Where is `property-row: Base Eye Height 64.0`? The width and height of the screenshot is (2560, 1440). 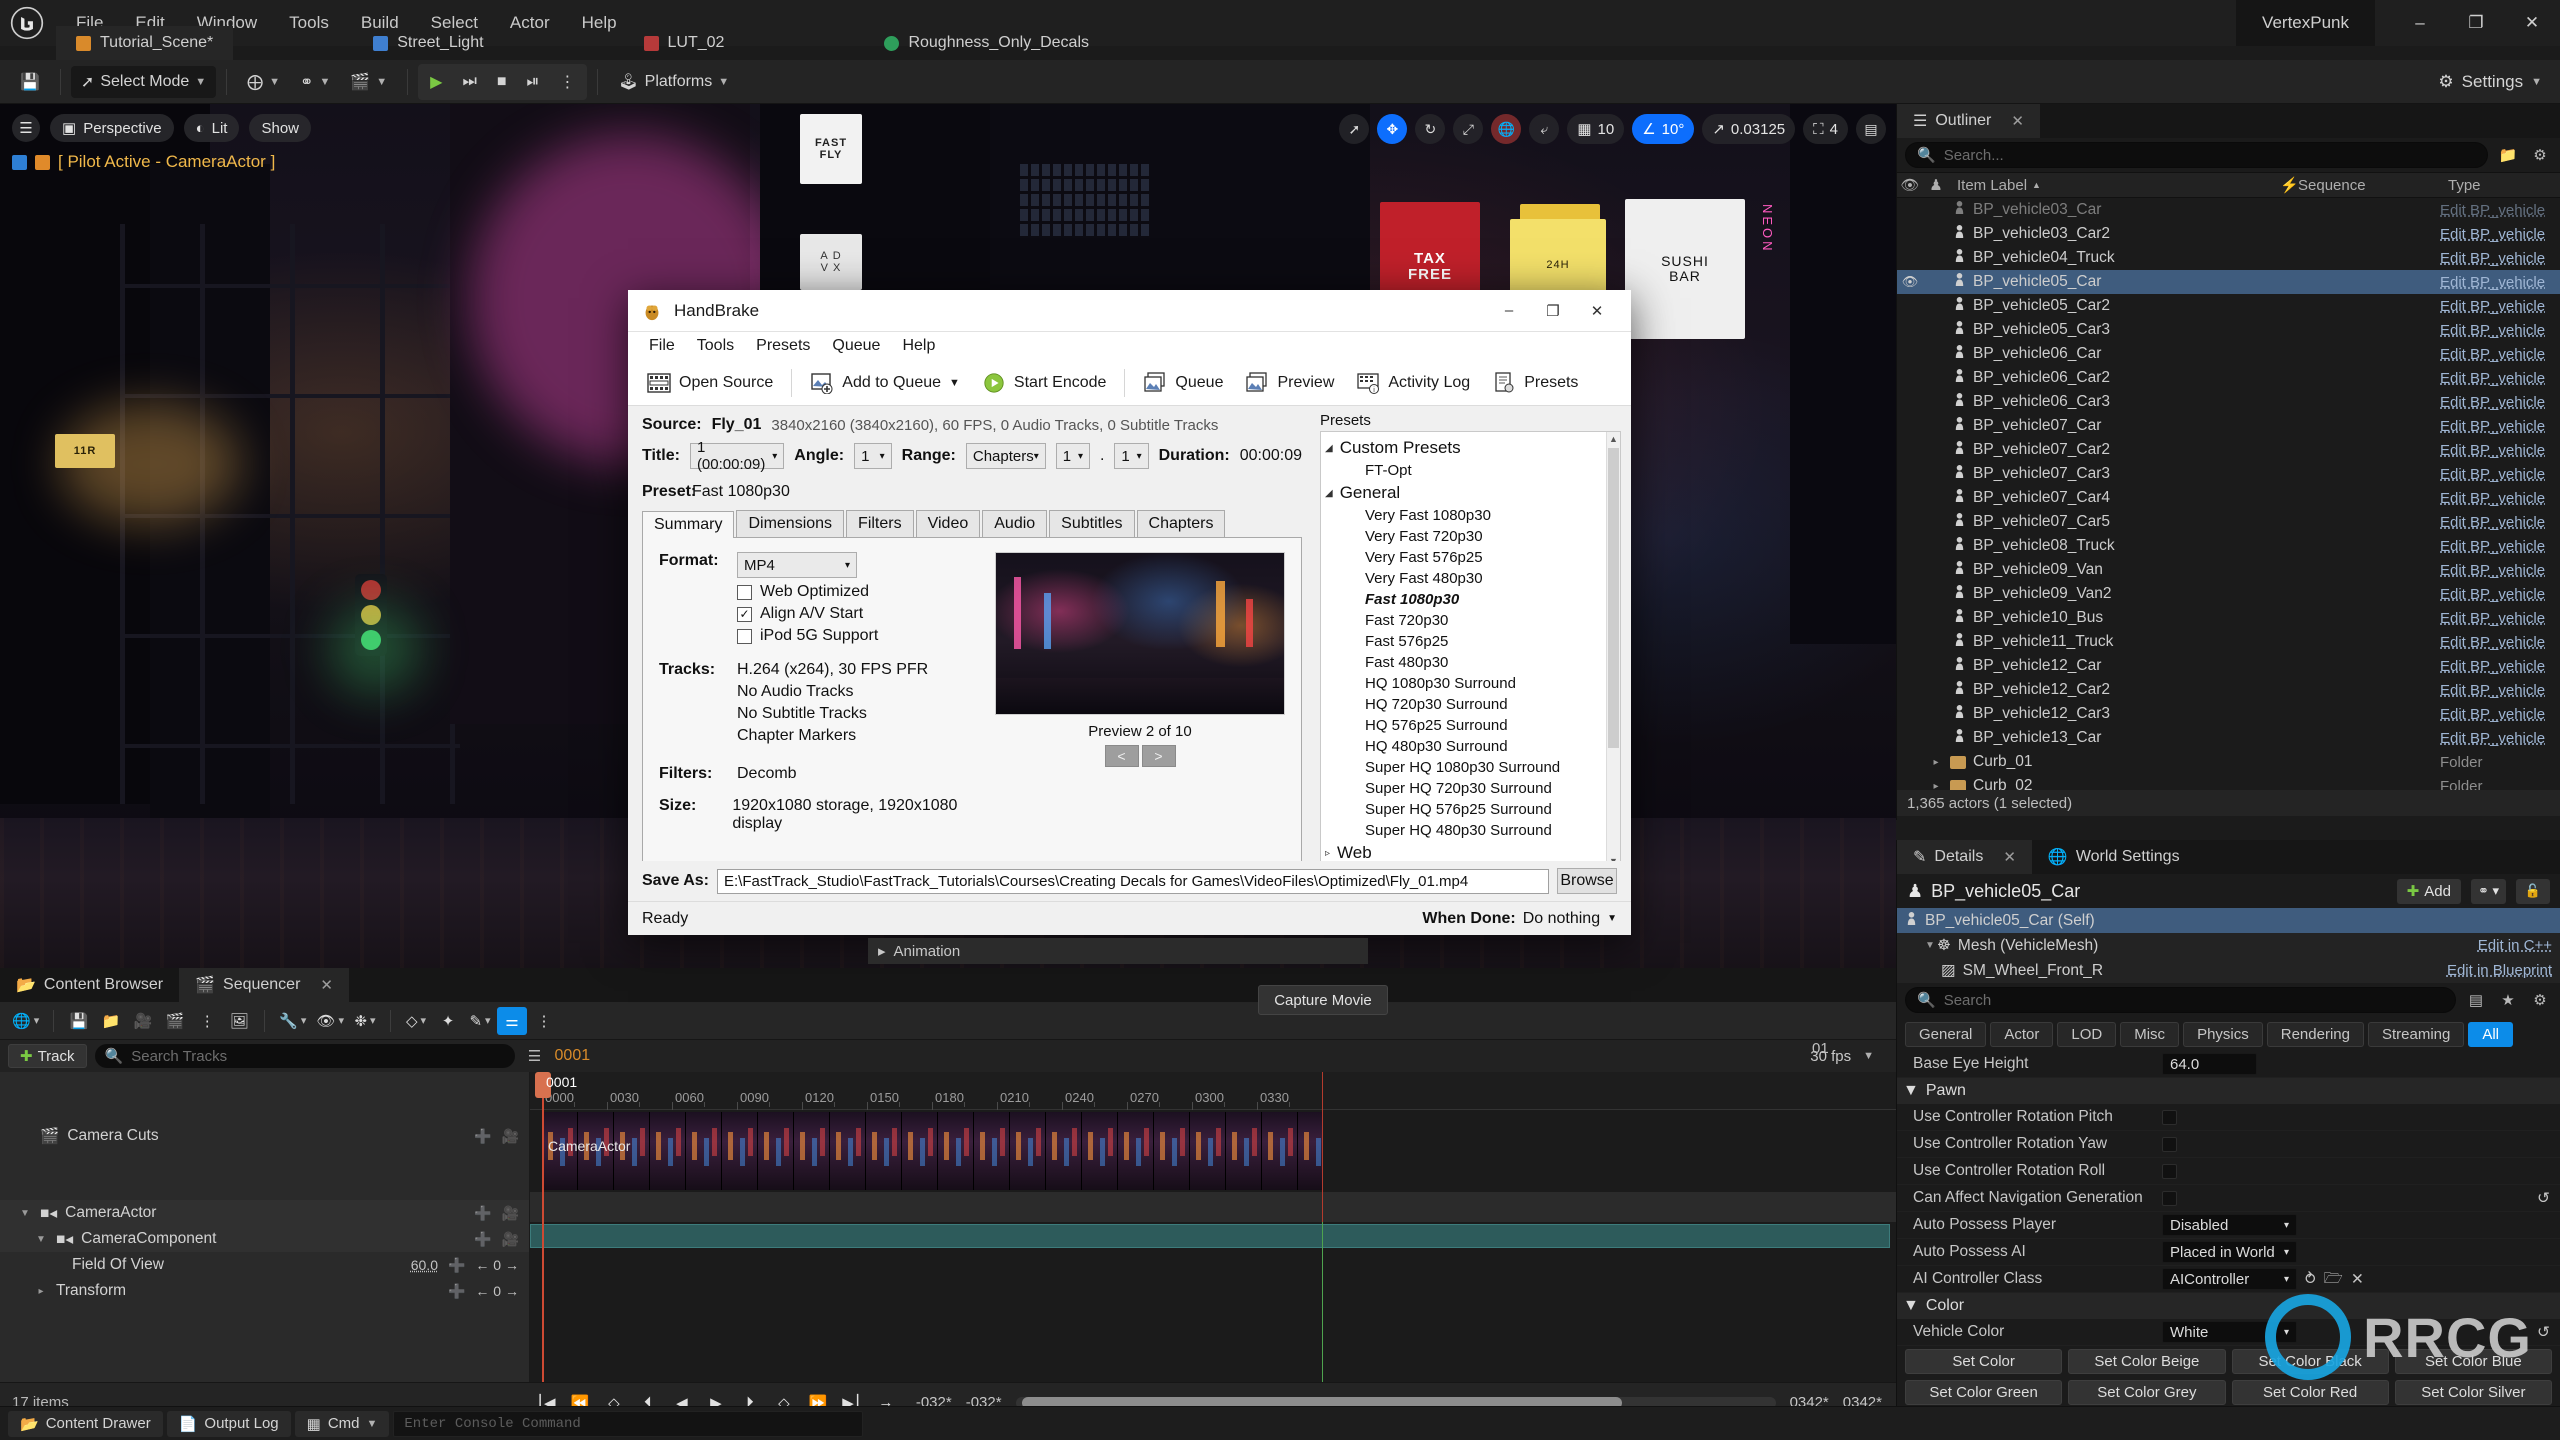 property-row: Base Eye Height 64.0 is located at coordinates (2228, 1064).